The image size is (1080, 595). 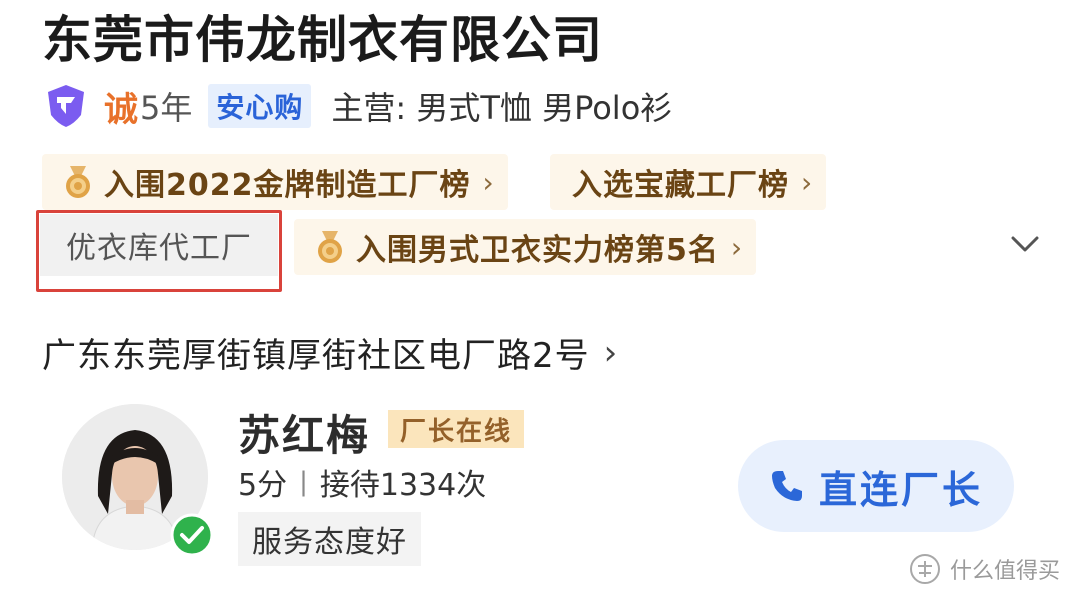 What do you see at coordinates (192, 535) in the screenshot?
I see `check-circle-icon` at bounding box center [192, 535].